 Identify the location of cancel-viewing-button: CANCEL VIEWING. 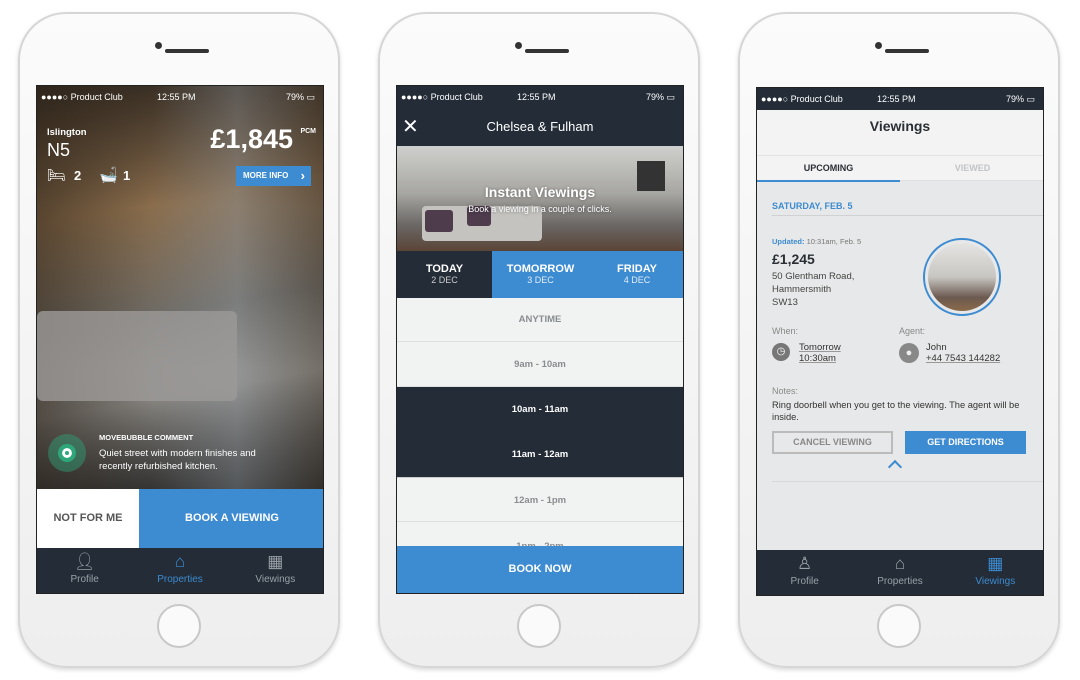
(832, 442).